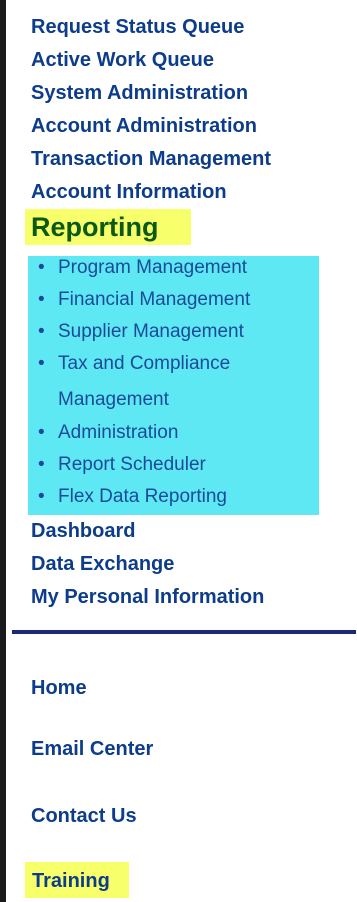 This screenshot has width=357, height=902. What do you see at coordinates (83, 531) in the screenshot?
I see `nav-dashboard: Dashboard` at bounding box center [83, 531].